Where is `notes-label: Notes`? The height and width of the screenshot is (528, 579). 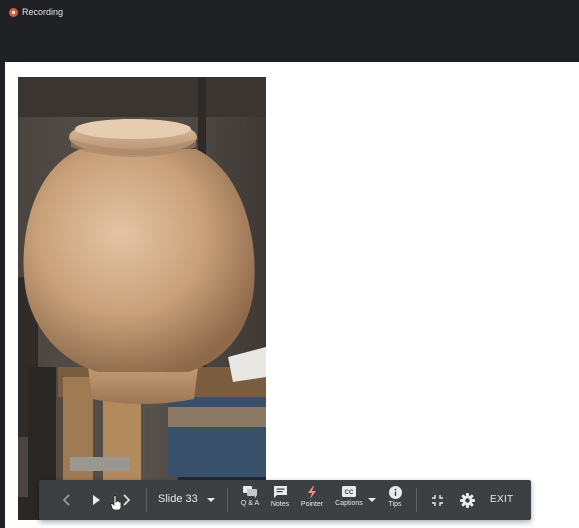
notes-label: Notes is located at coordinates (280, 504).